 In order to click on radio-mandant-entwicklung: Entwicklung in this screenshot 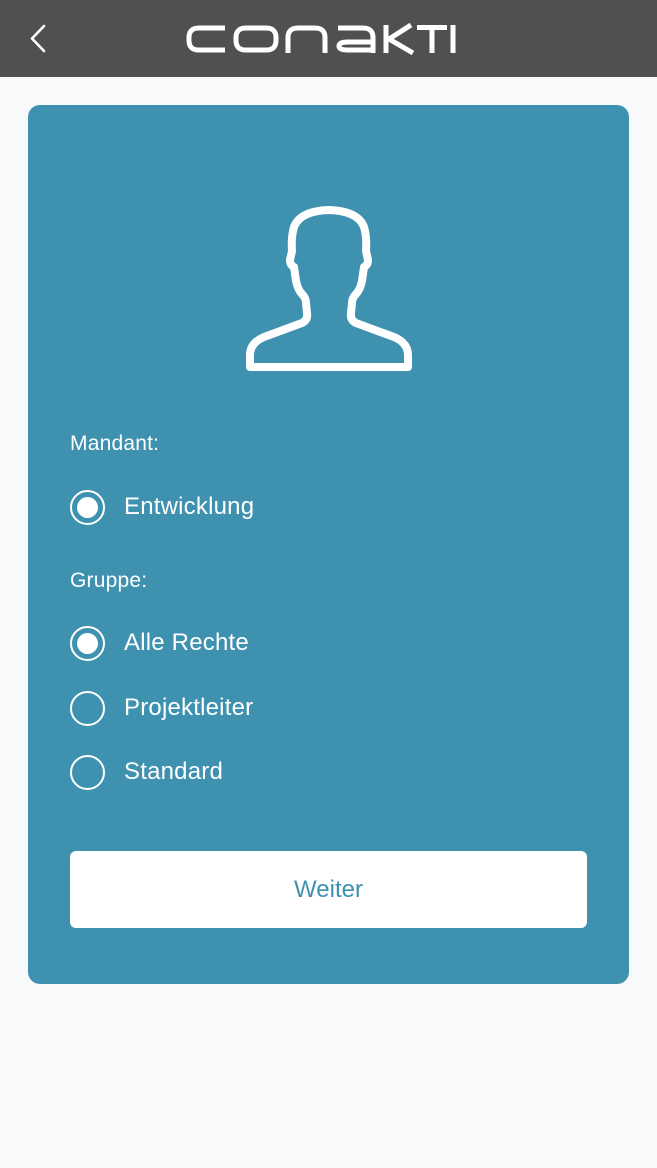, I will do `click(300, 507)`.